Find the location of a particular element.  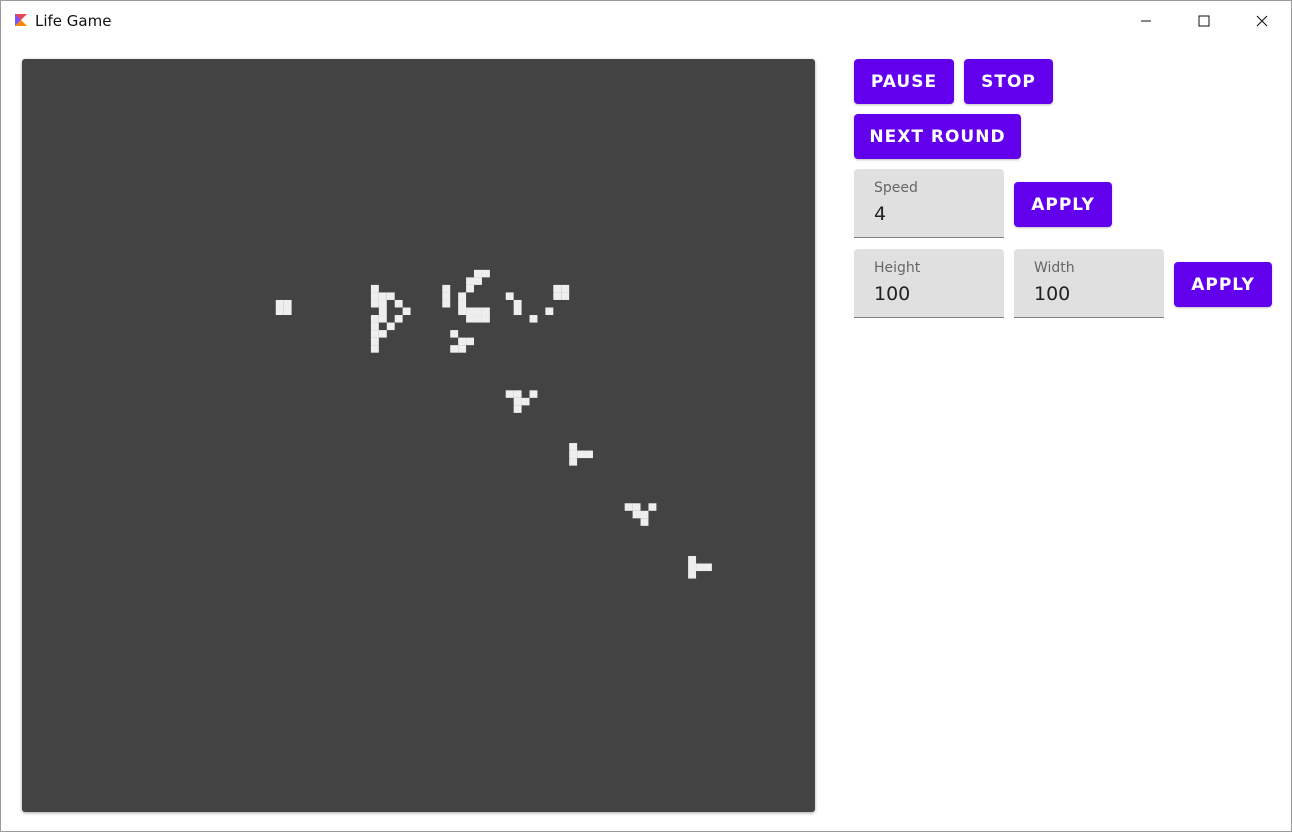

stop-button: STOP is located at coordinates (1008, 81).